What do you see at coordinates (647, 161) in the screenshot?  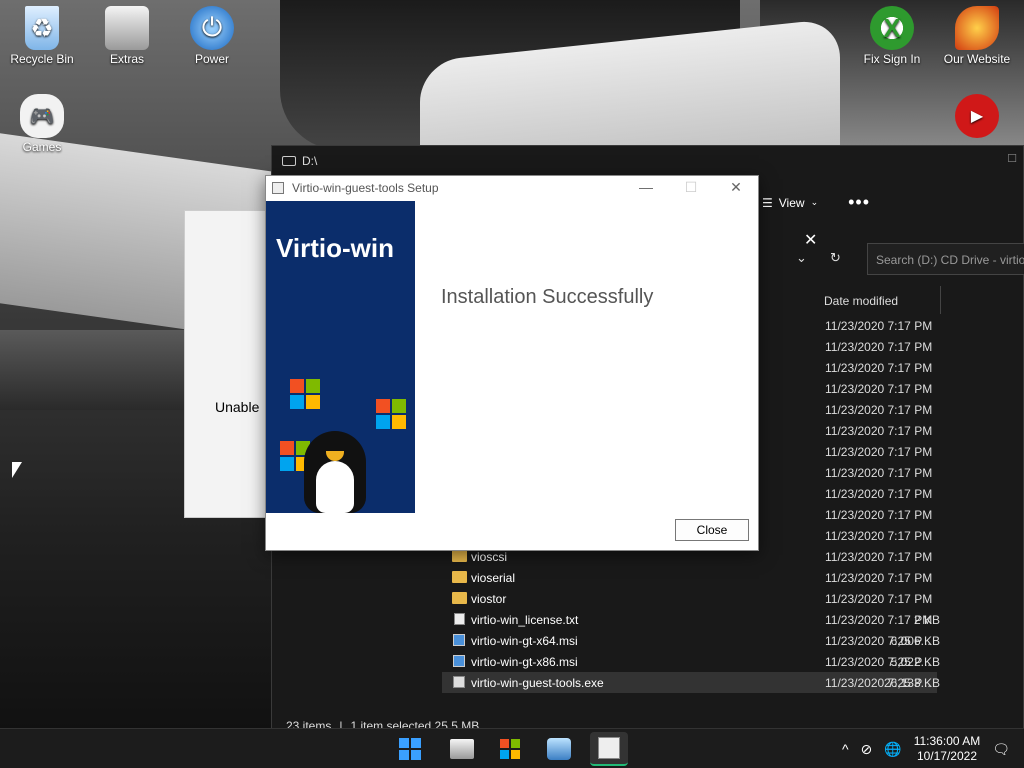 I see `window-titlebar: D:\` at bounding box center [647, 161].